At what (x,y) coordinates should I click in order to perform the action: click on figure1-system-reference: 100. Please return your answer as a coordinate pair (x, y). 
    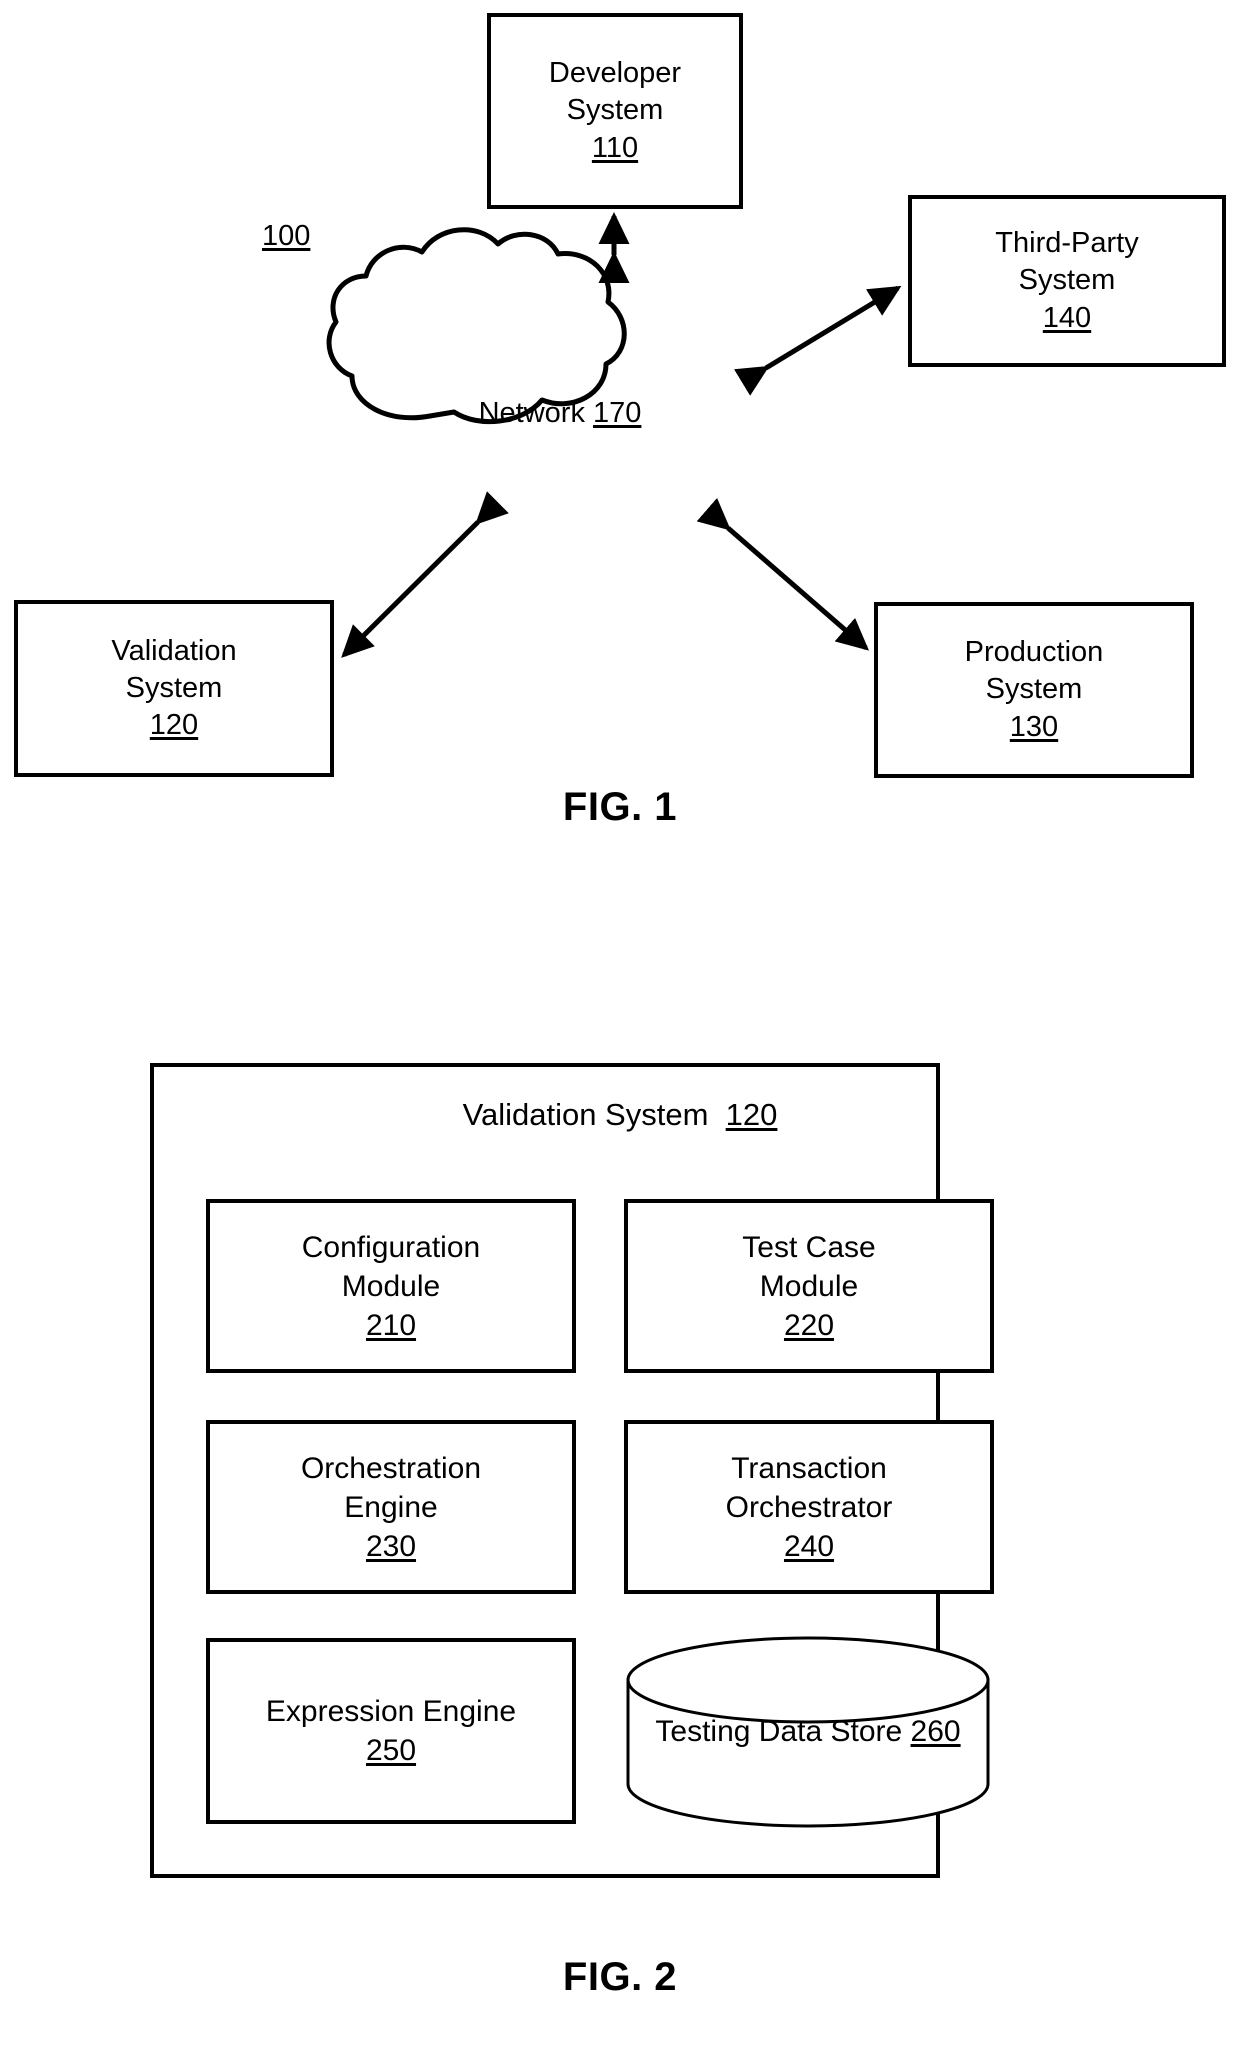
    Looking at the image, I should click on (286, 236).